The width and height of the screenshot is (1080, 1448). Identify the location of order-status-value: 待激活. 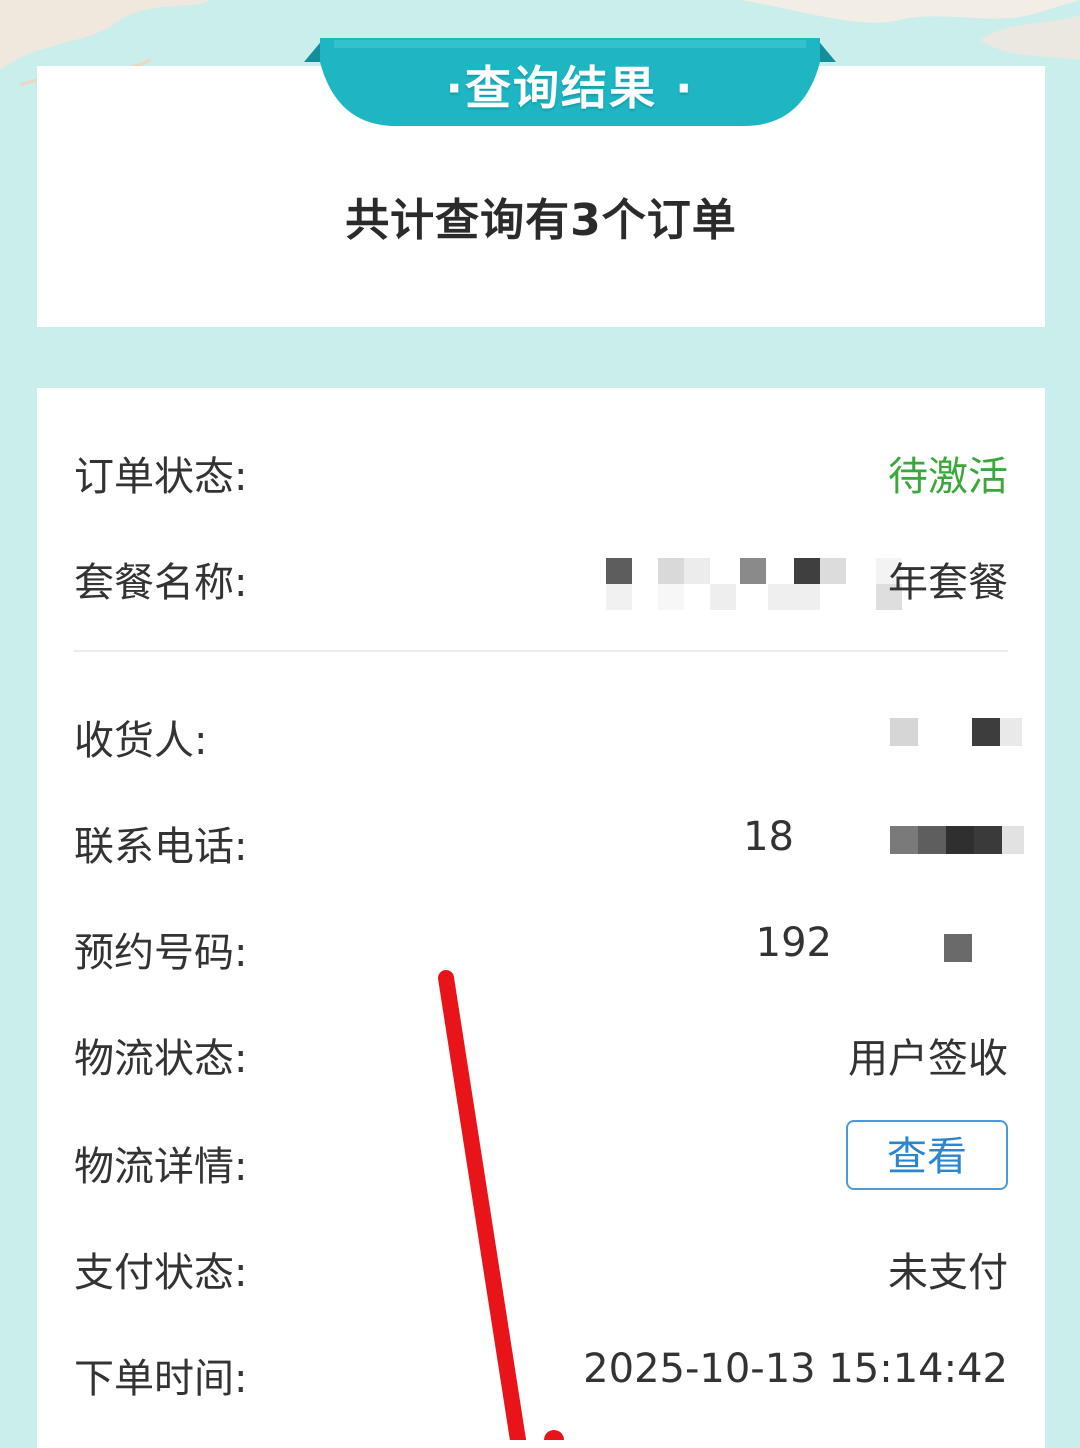
(948, 477).